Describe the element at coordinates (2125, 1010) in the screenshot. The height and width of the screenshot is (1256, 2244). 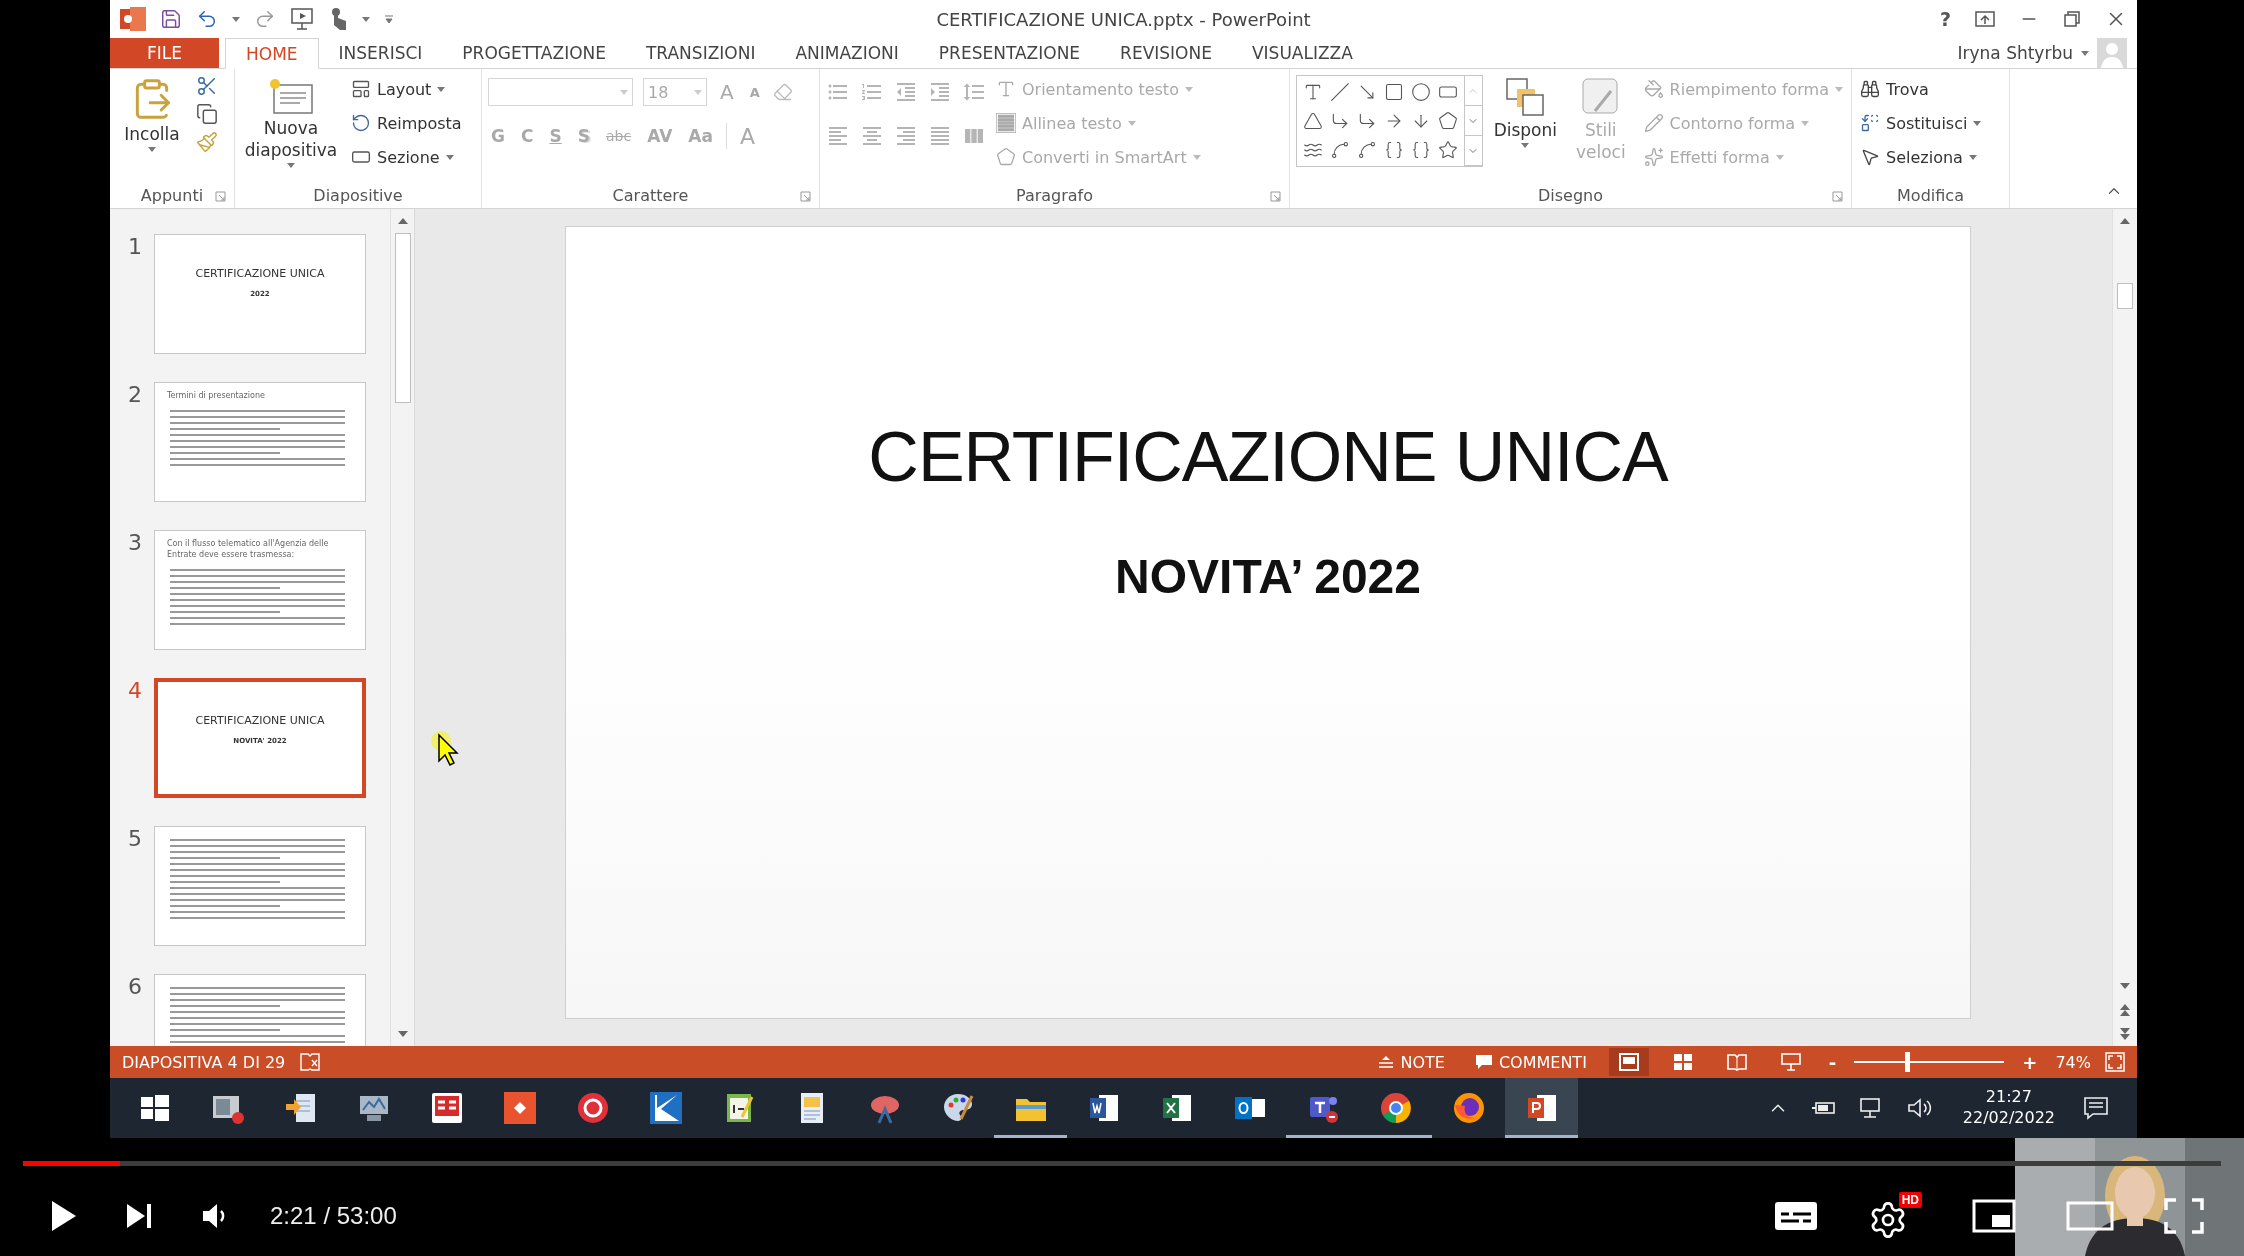
I see `previous-slide-icon` at that location.